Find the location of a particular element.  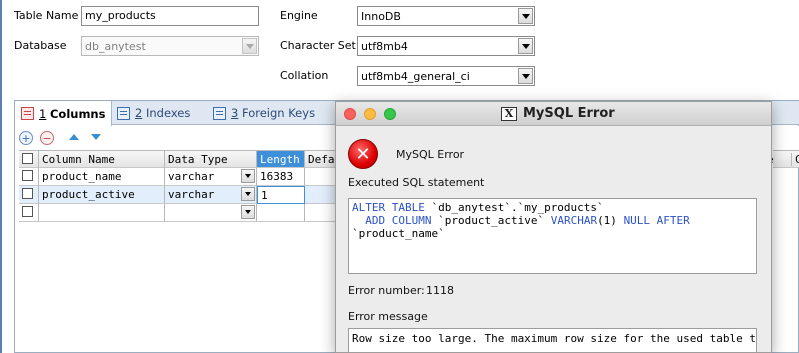

select-all-header is located at coordinates (29, 159).